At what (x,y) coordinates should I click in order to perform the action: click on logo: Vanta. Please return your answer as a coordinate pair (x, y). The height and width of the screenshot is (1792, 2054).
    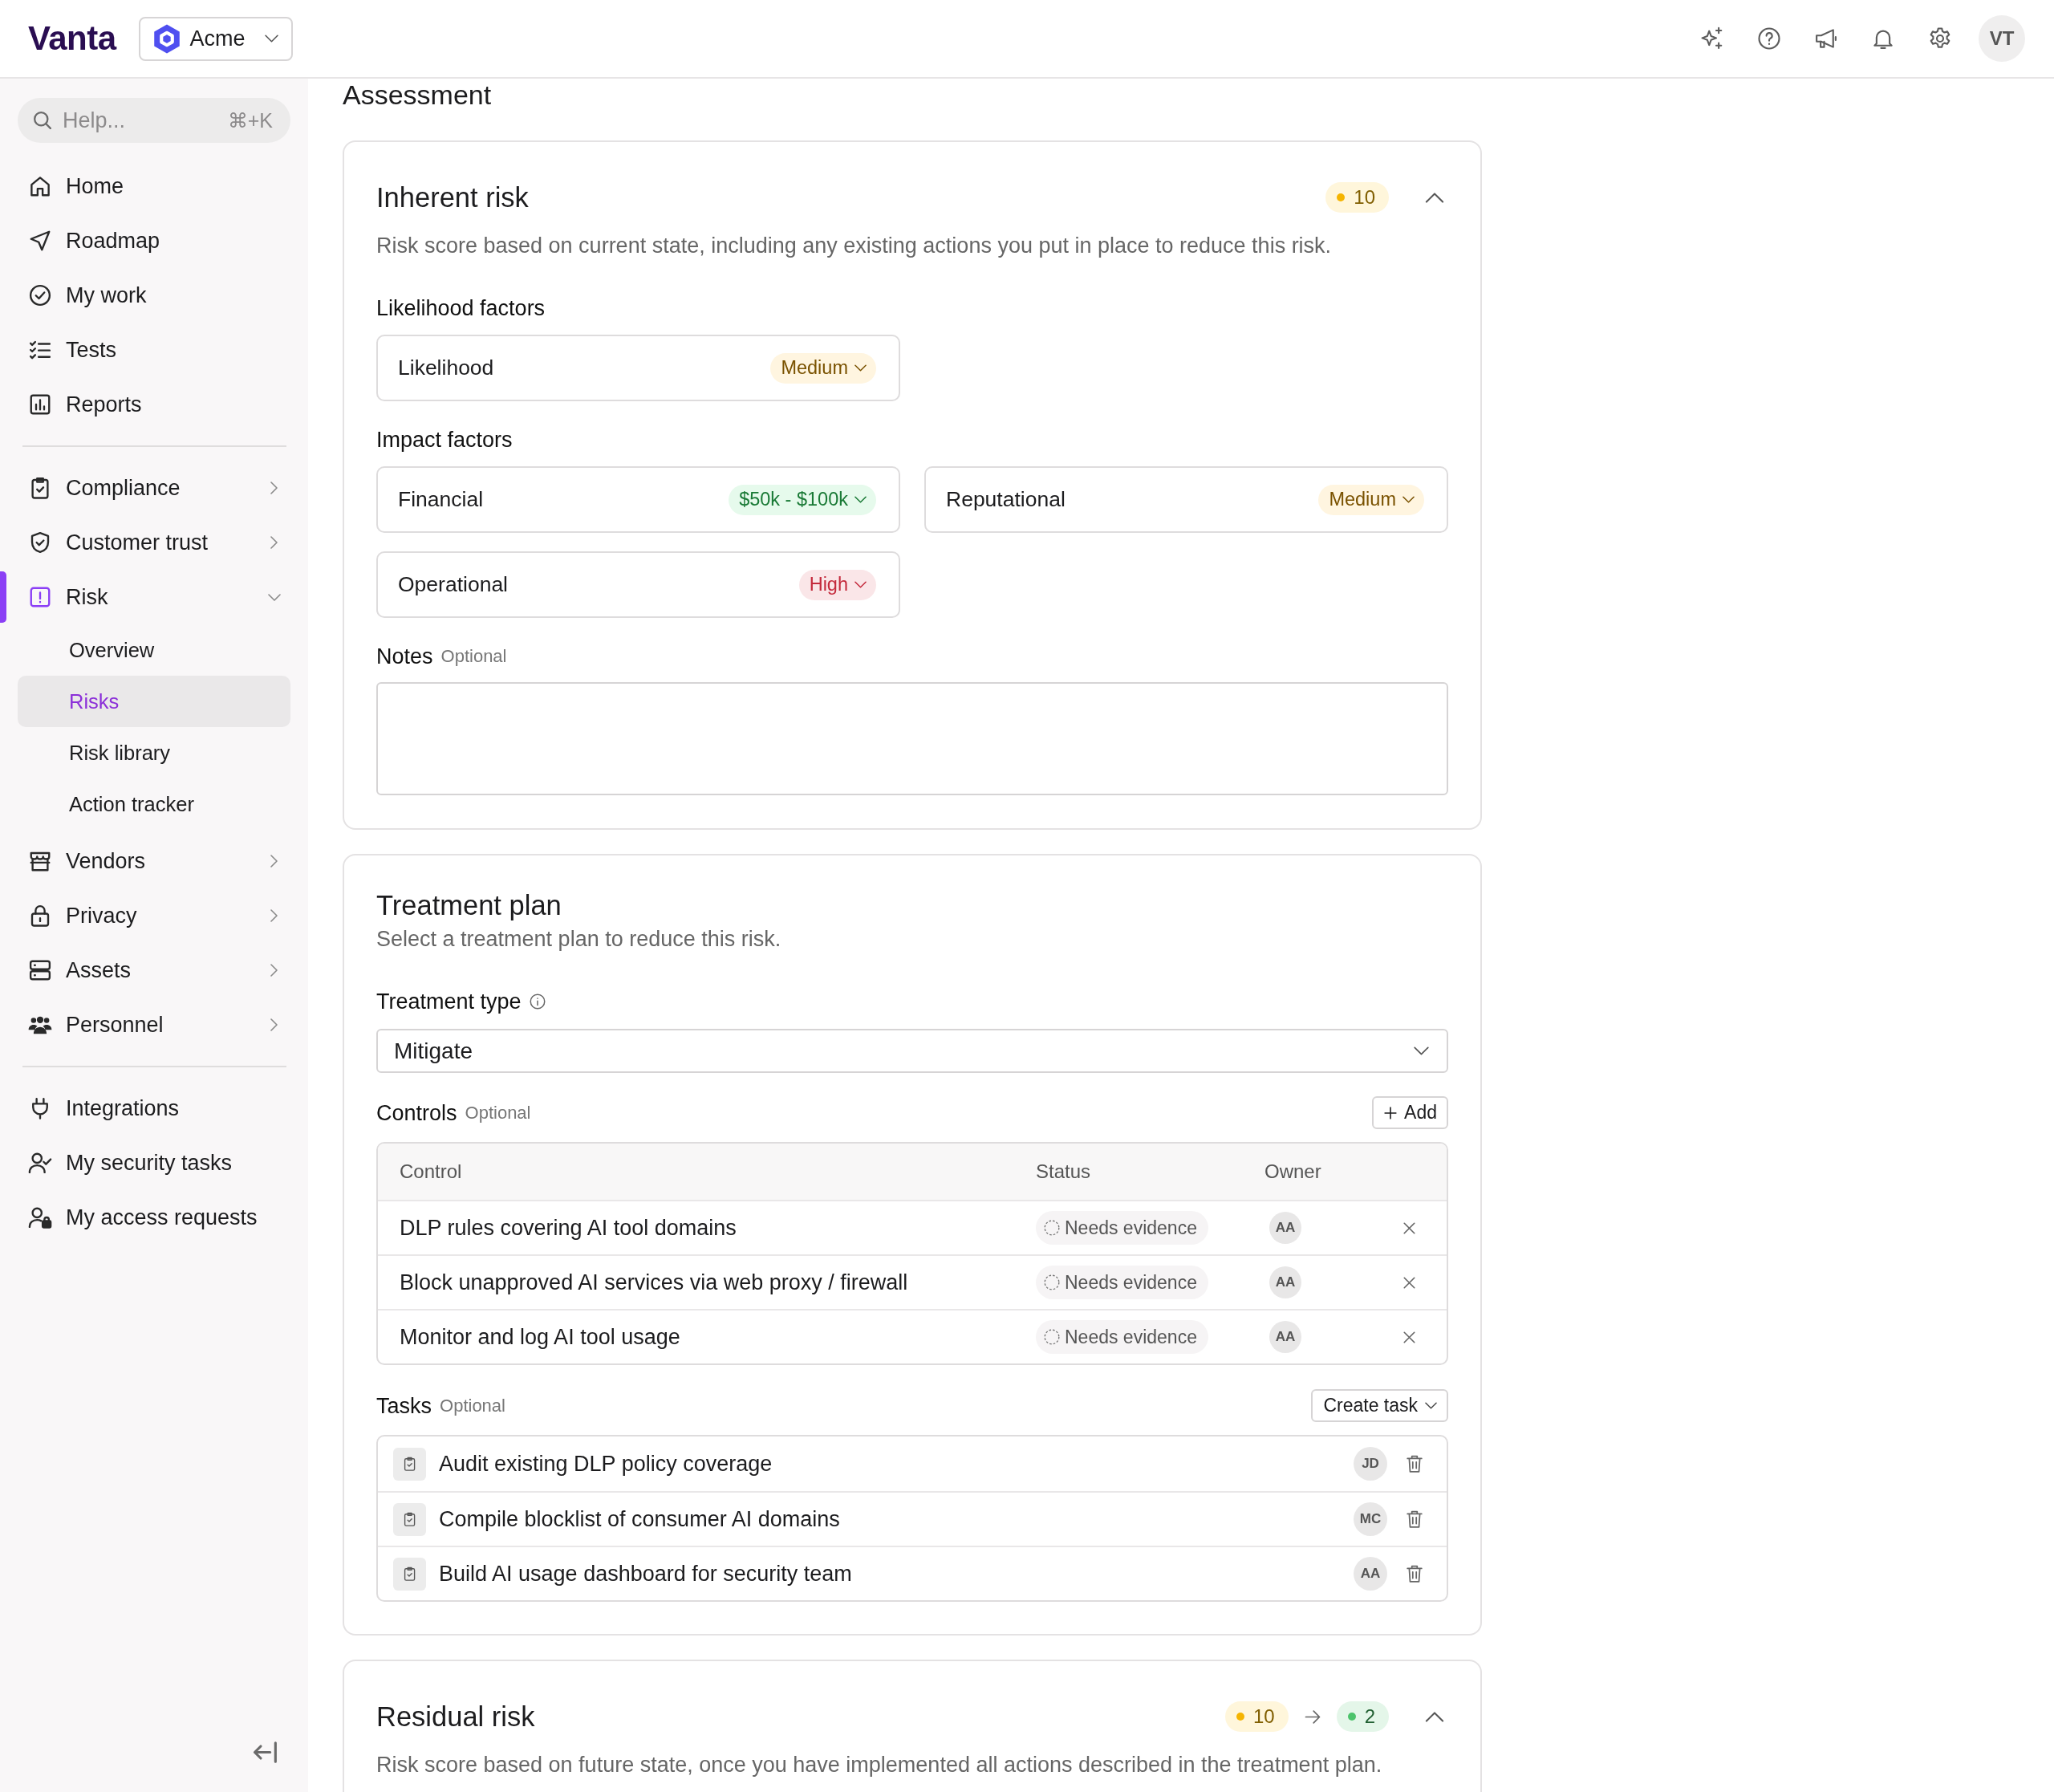
    Looking at the image, I should click on (72, 38).